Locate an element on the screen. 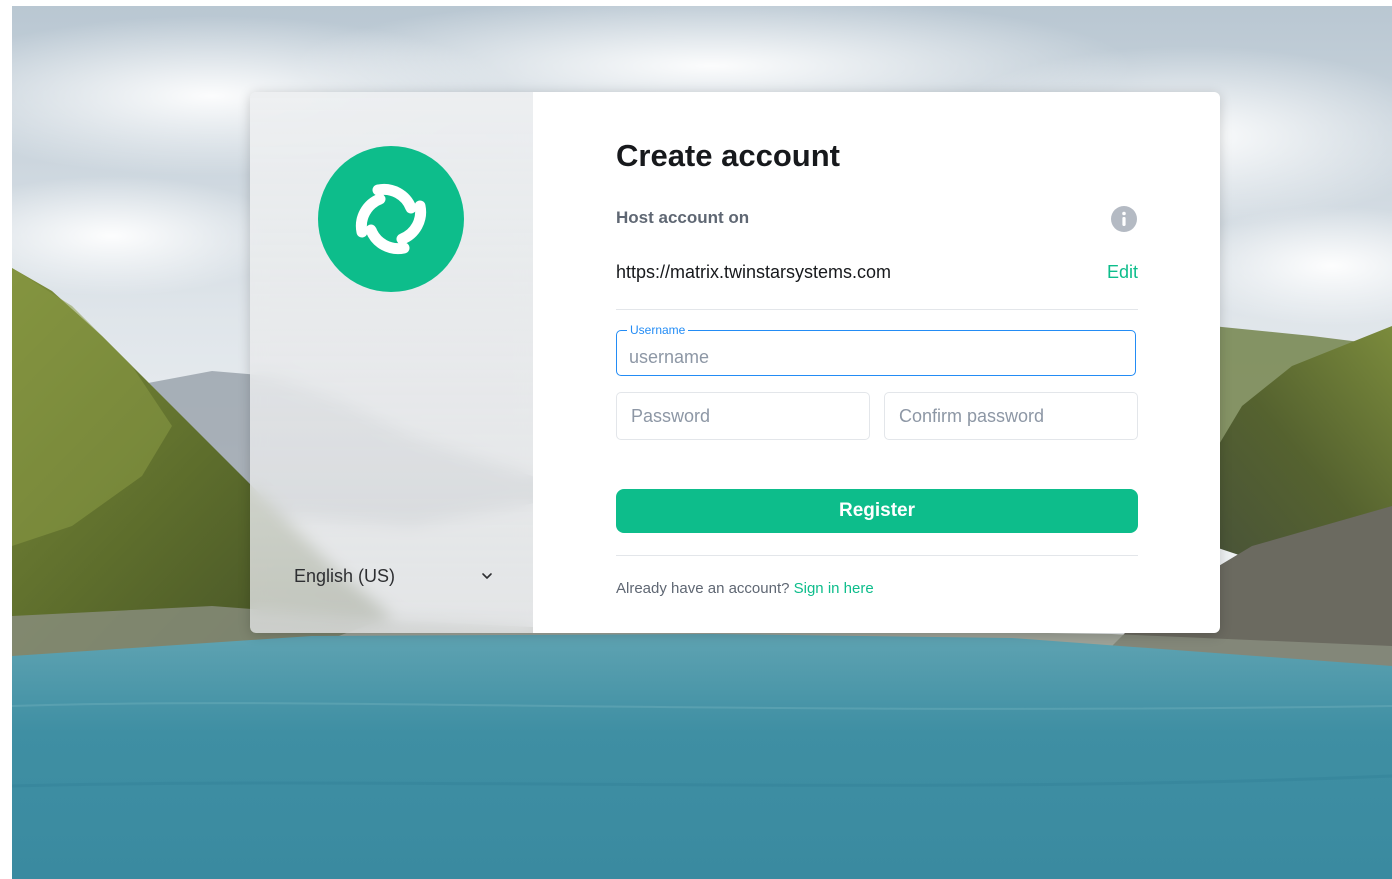 The width and height of the screenshot is (1392, 879). host-server-url: https://matrix.twinstarsystems.com is located at coordinates (754, 272).